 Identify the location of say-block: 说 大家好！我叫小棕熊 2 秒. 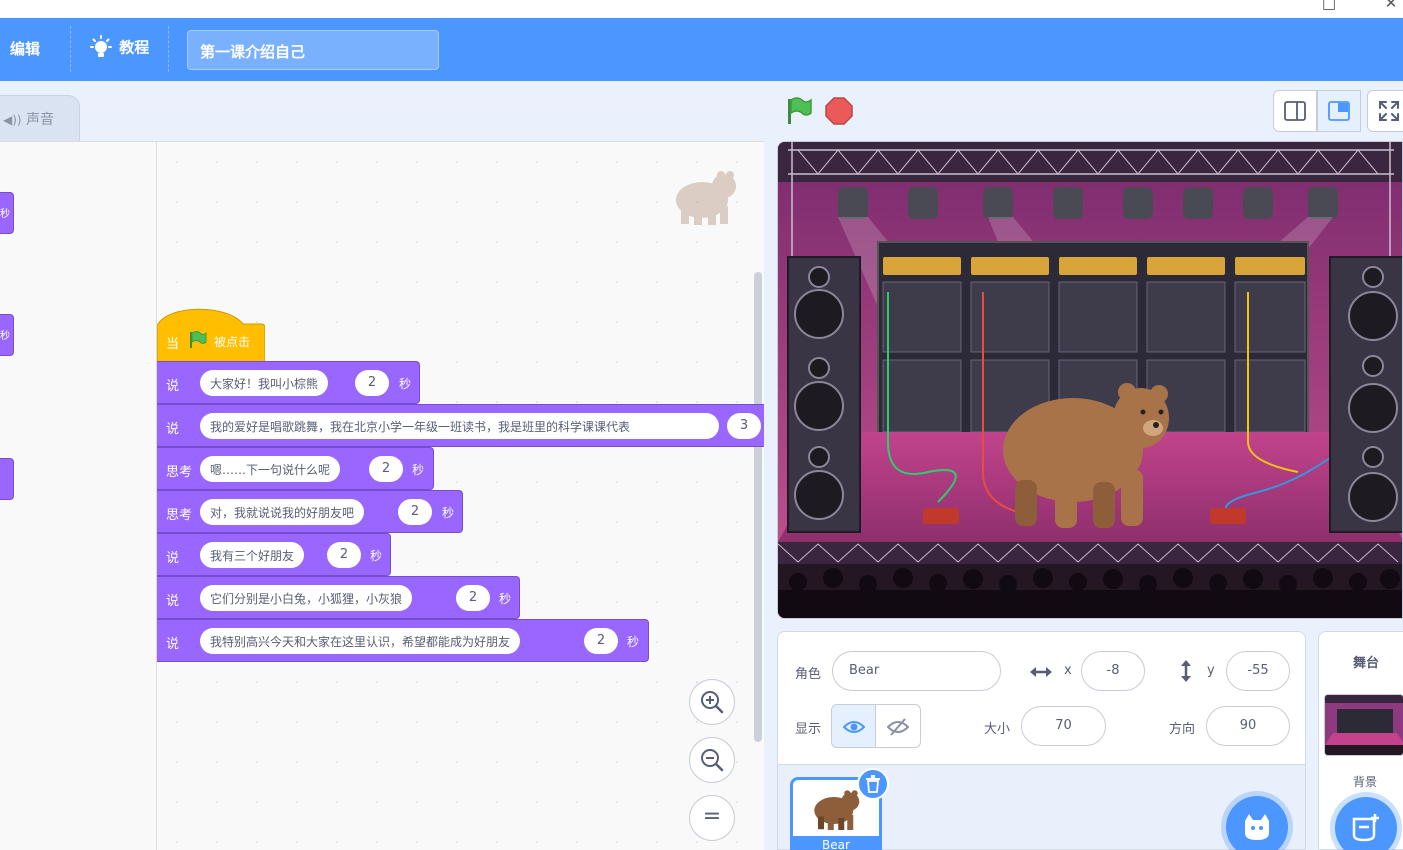
(288, 382).